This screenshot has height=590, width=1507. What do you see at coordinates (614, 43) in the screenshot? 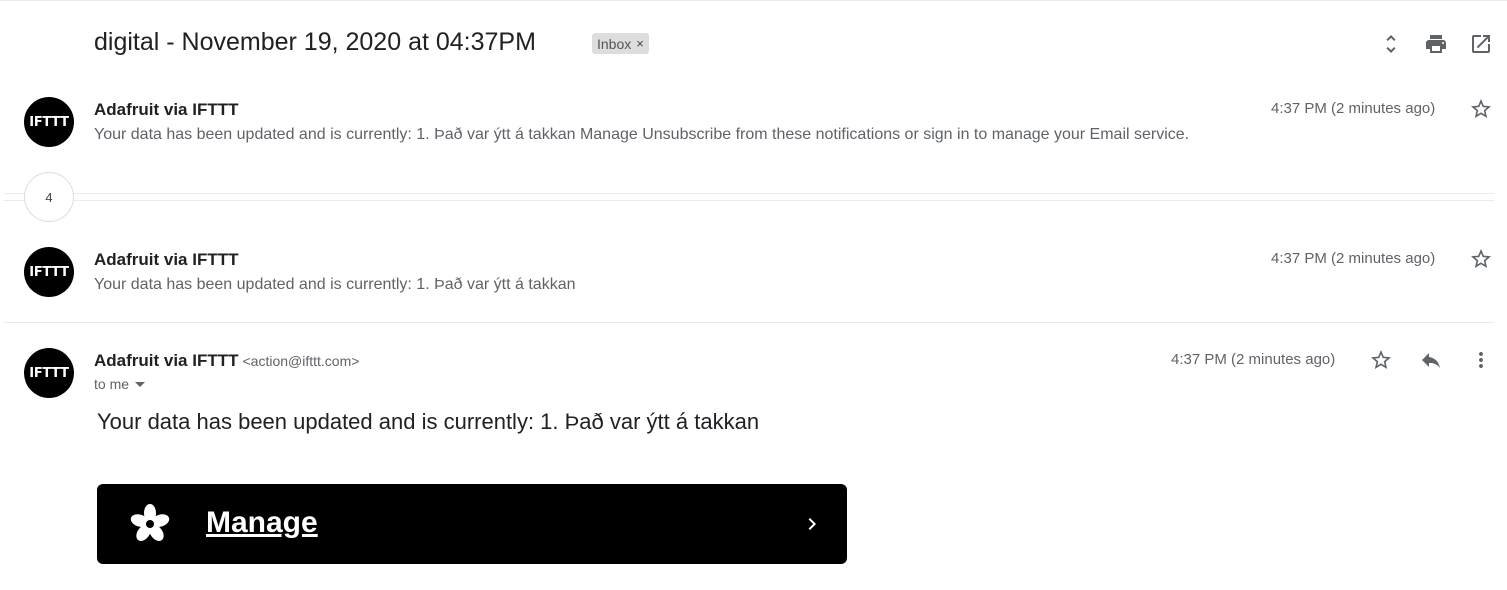
I see `inbox-label-text: Inbox` at bounding box center [614, 43].